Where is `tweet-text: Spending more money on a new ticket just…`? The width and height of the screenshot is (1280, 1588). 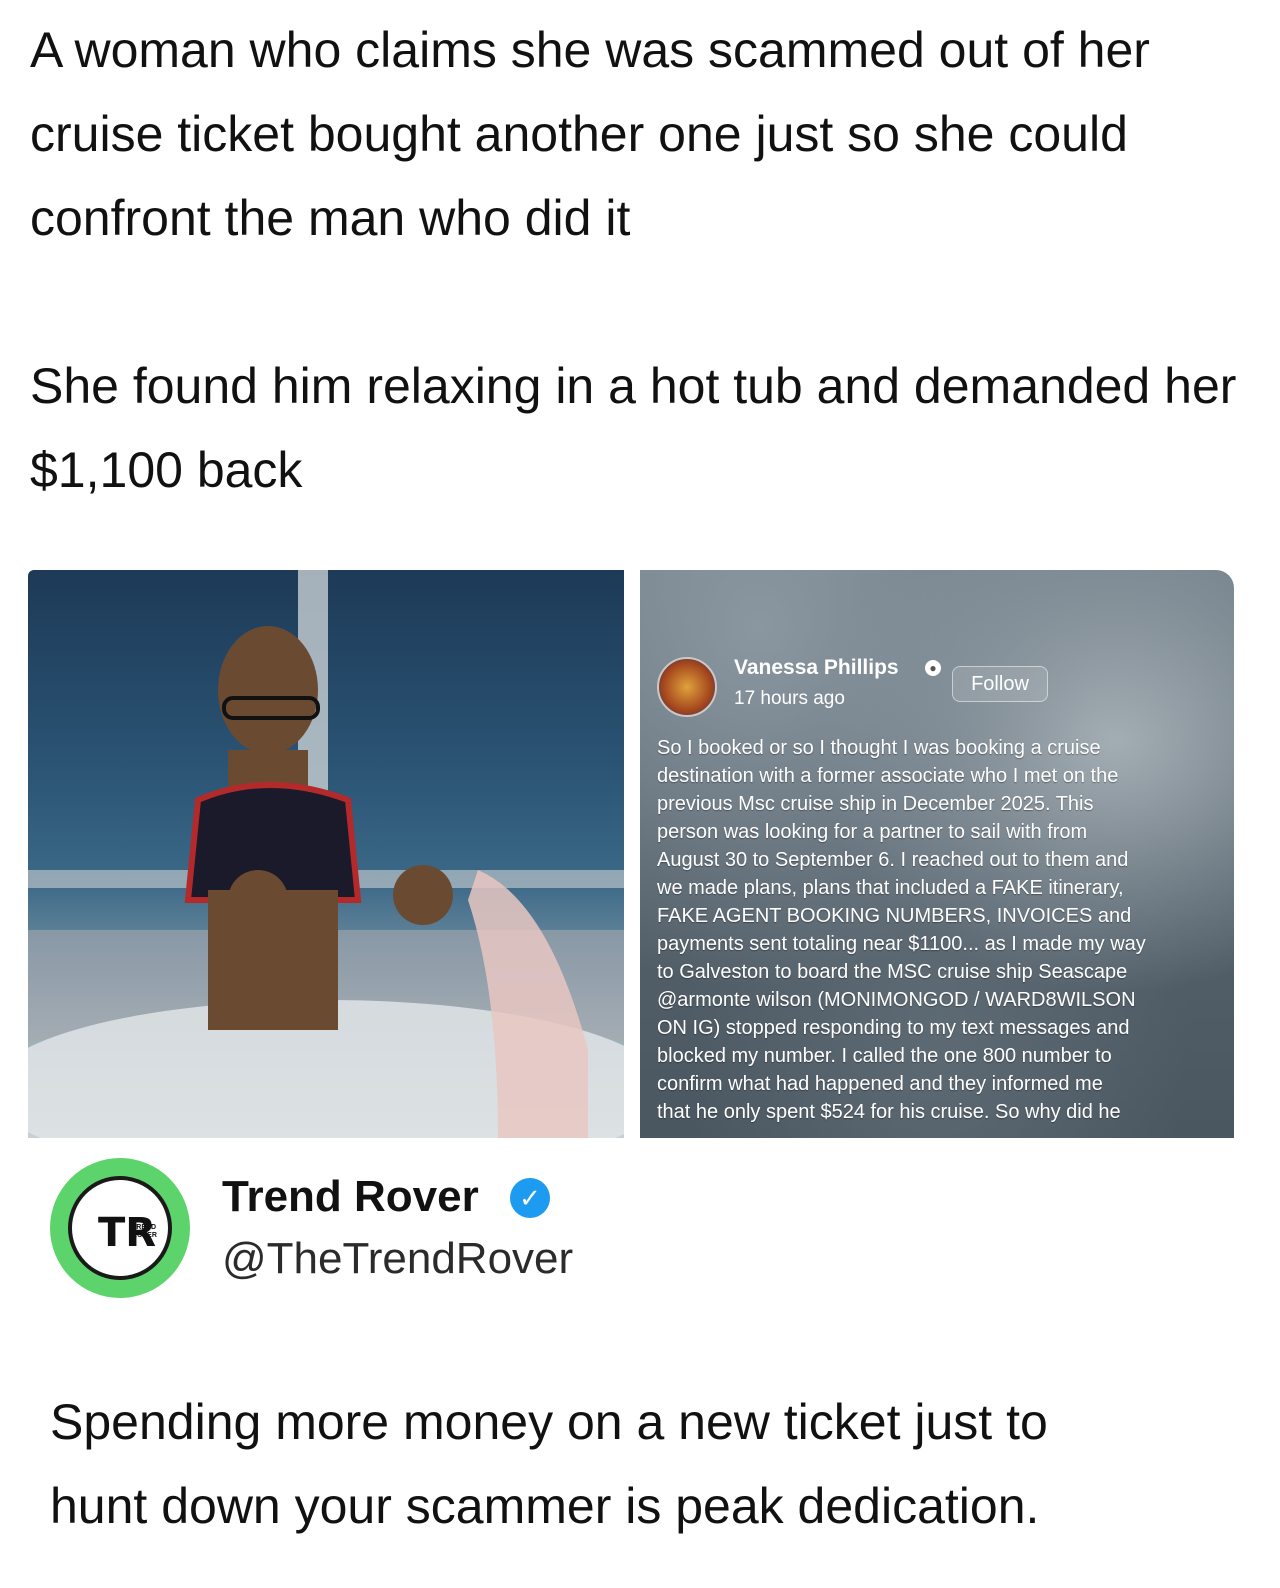
tweet-text: Spending more money on a new ticket just… is located at coordinates (549, 1464).